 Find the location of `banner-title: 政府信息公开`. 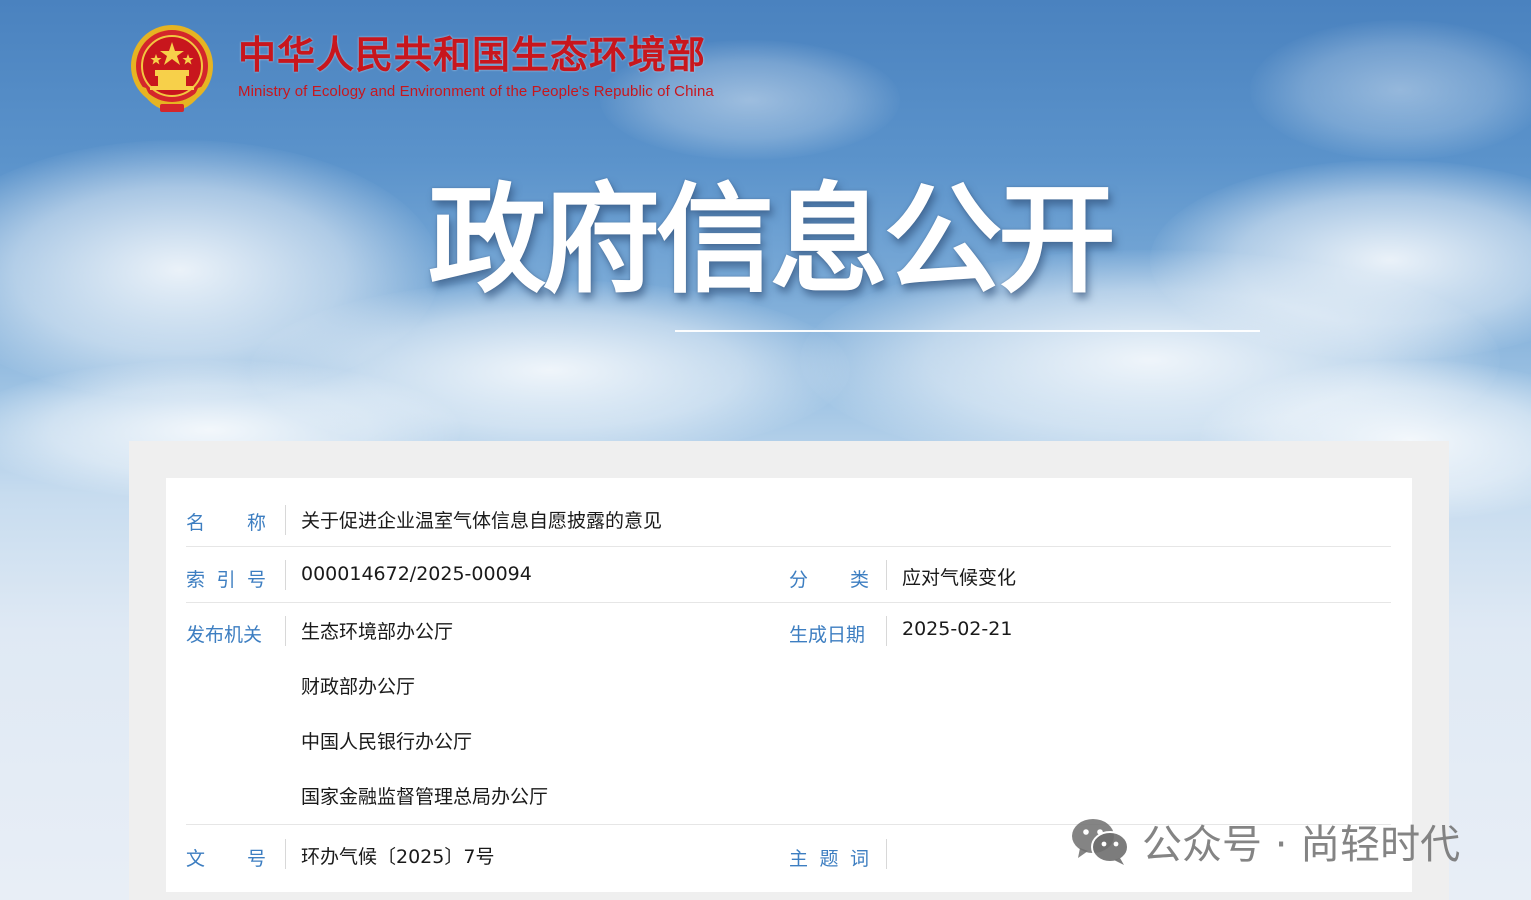

banner-title: 政府信息公开 is located at coordinates (772, 240).